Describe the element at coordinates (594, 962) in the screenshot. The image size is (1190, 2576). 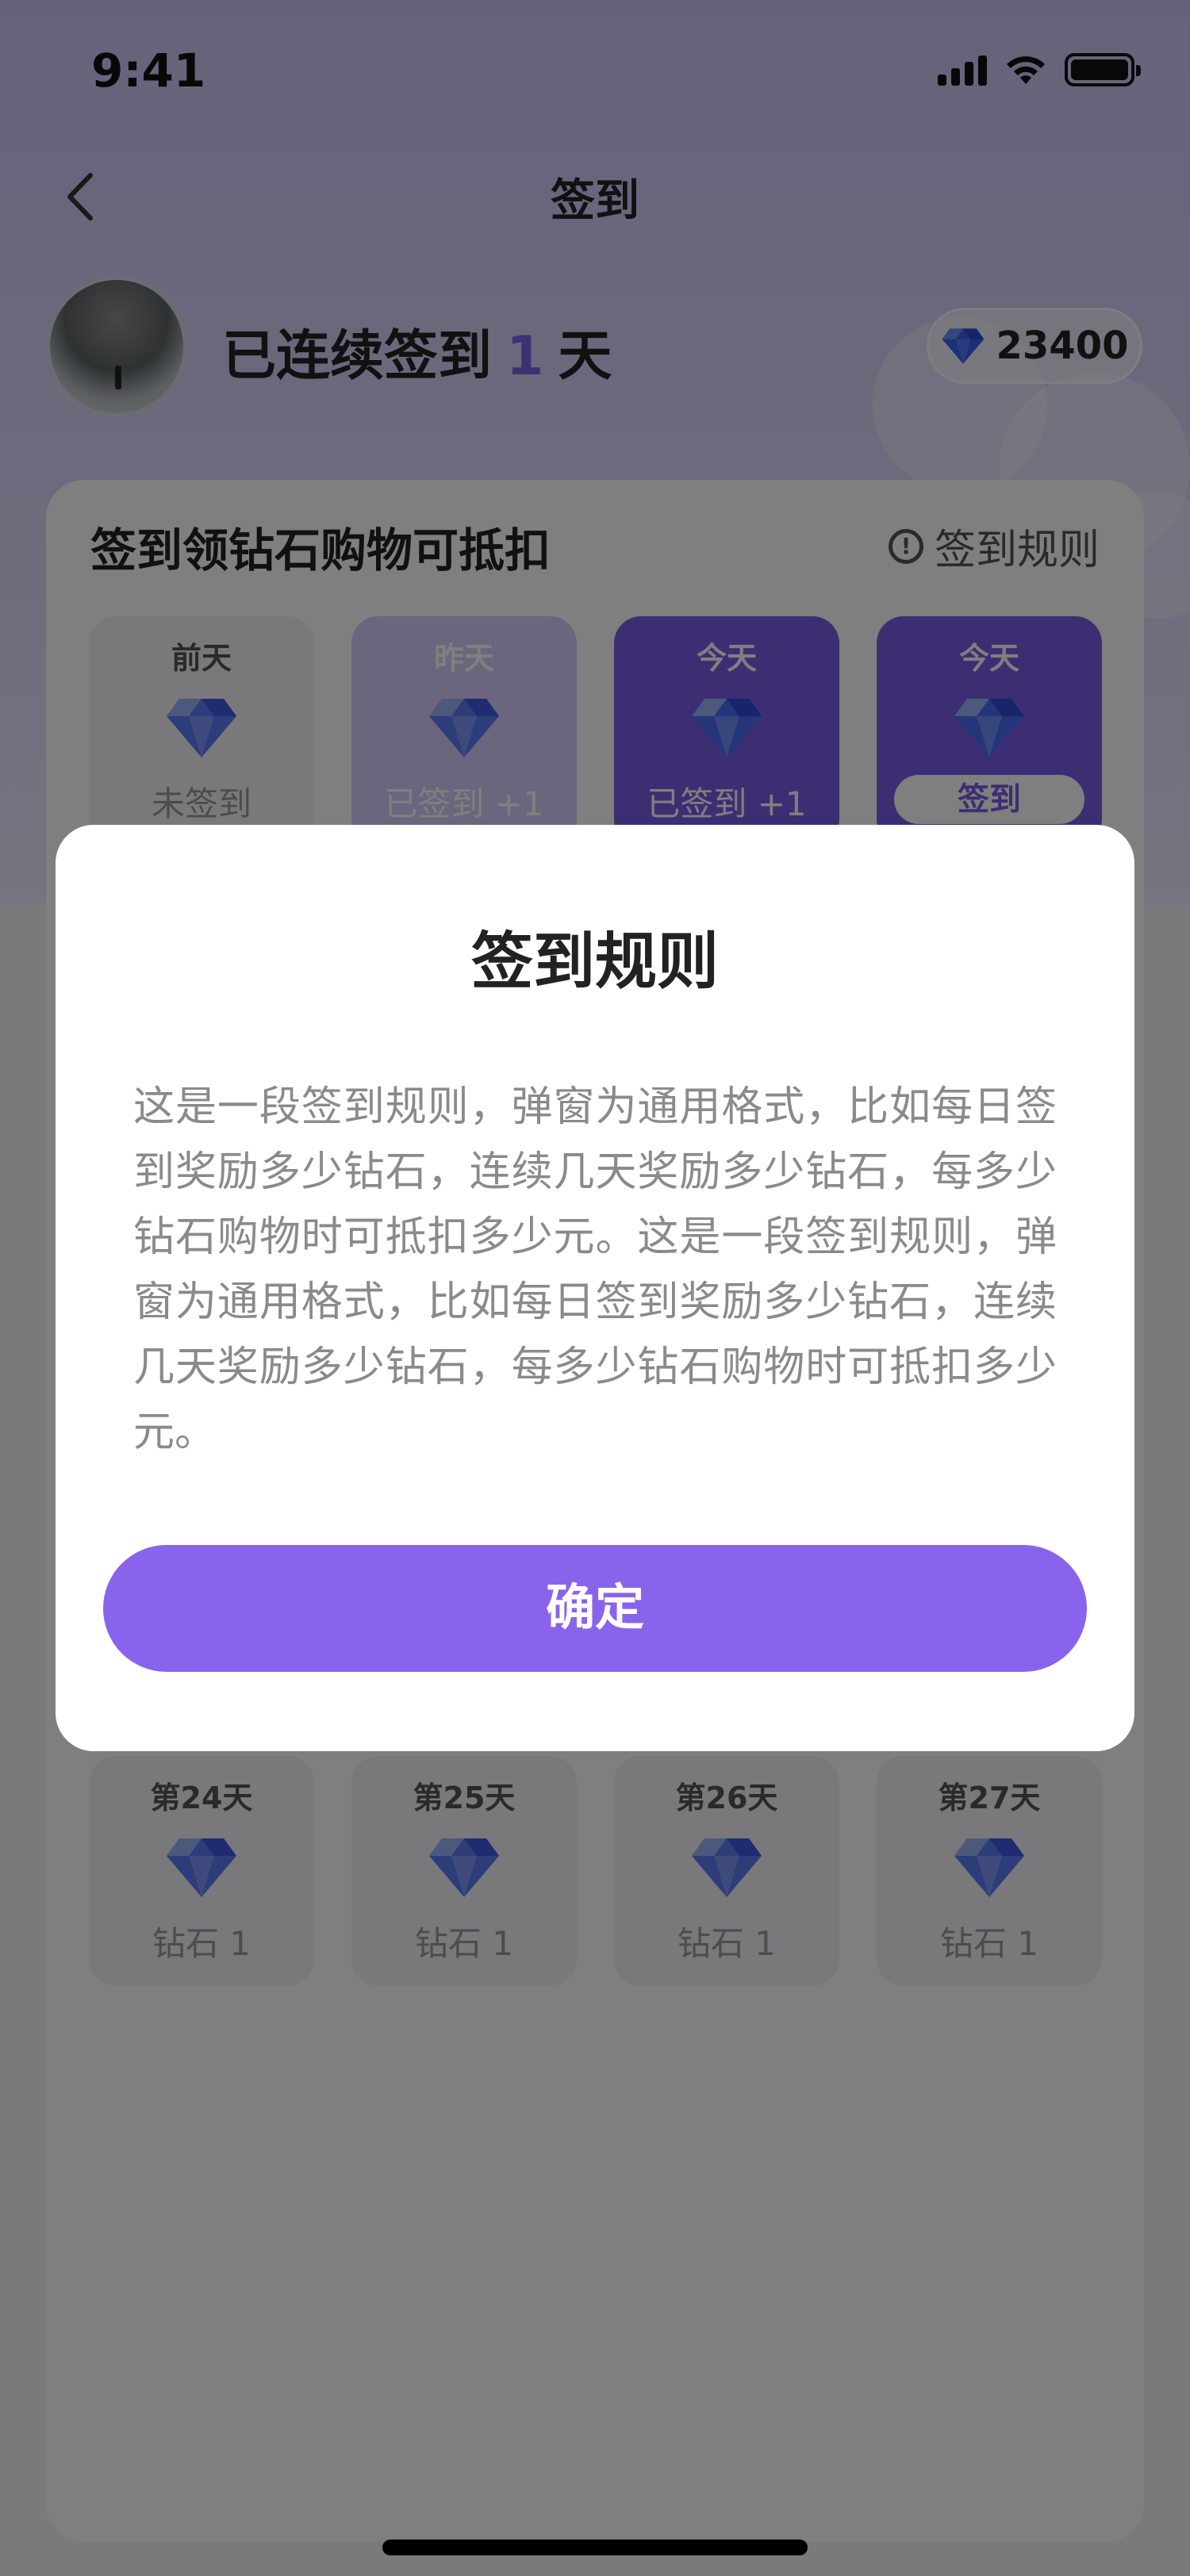
I see `dialog-title: 签到规则` at that location.